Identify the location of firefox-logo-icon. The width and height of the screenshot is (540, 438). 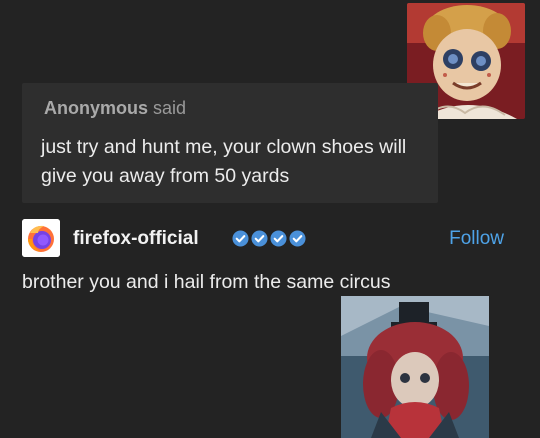
(41, 238).